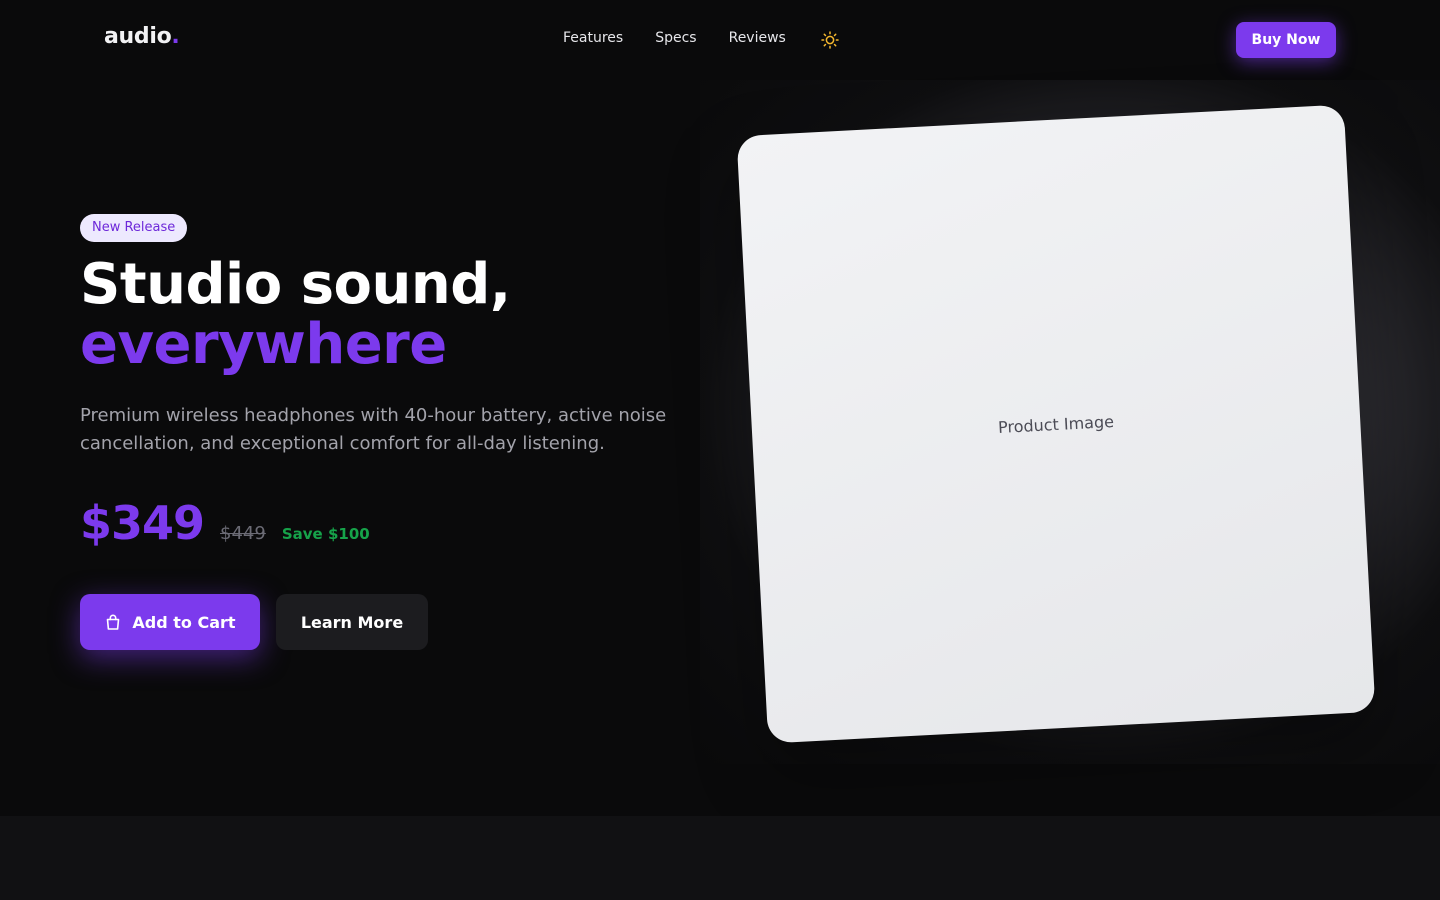 This screenshot has width=1440, height=900. Describe the element at coordinates (243, 533) in the screenshot. I see `original-price: $449` at that location.